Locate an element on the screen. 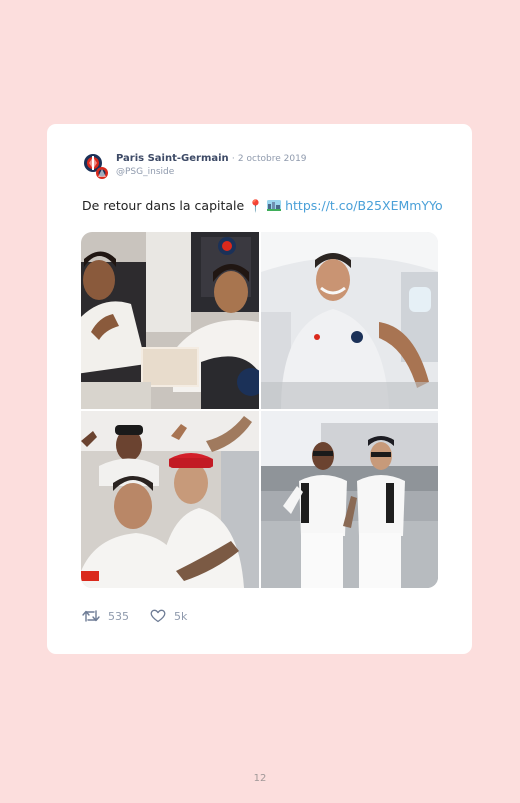  tweet-date: 2 octobre 2019 is located at coordinates (272, 159).